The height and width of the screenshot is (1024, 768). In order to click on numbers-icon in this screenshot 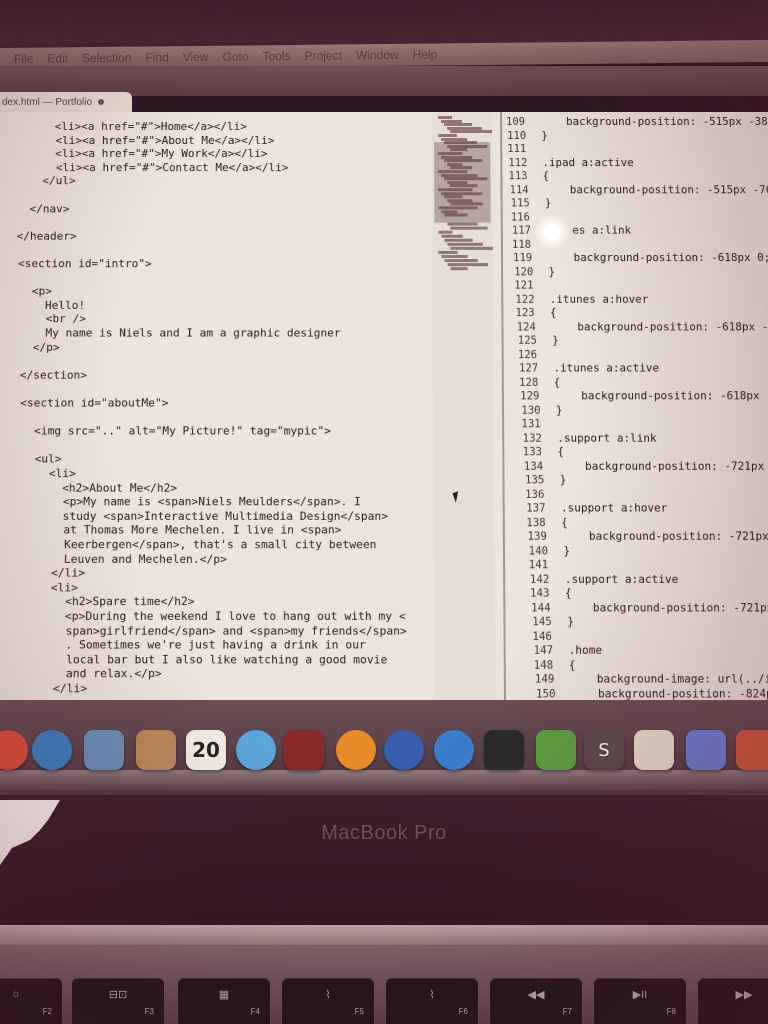, I will do `click(752, 750)`.